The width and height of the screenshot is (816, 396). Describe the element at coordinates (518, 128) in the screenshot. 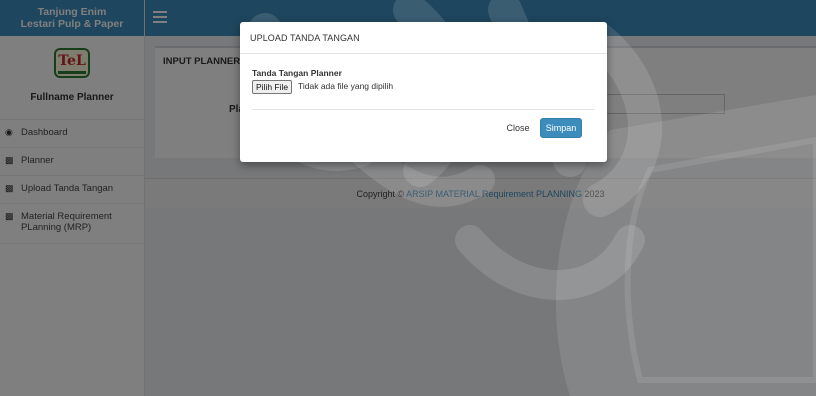

I see `close-button: Close` at that location.